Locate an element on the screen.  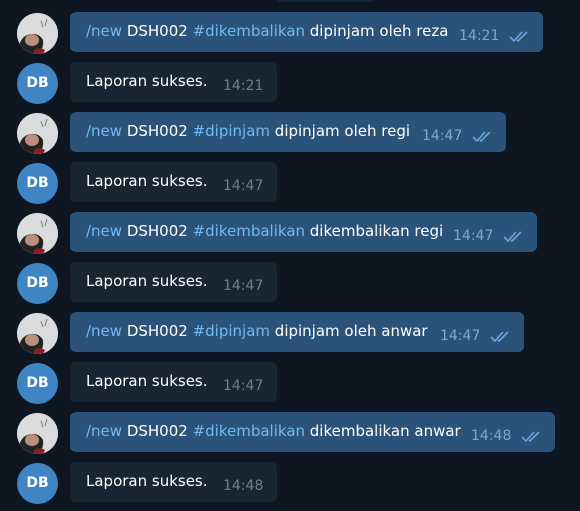
message-rest: dipinjam oleh reza is located at coordinates (377, 31).